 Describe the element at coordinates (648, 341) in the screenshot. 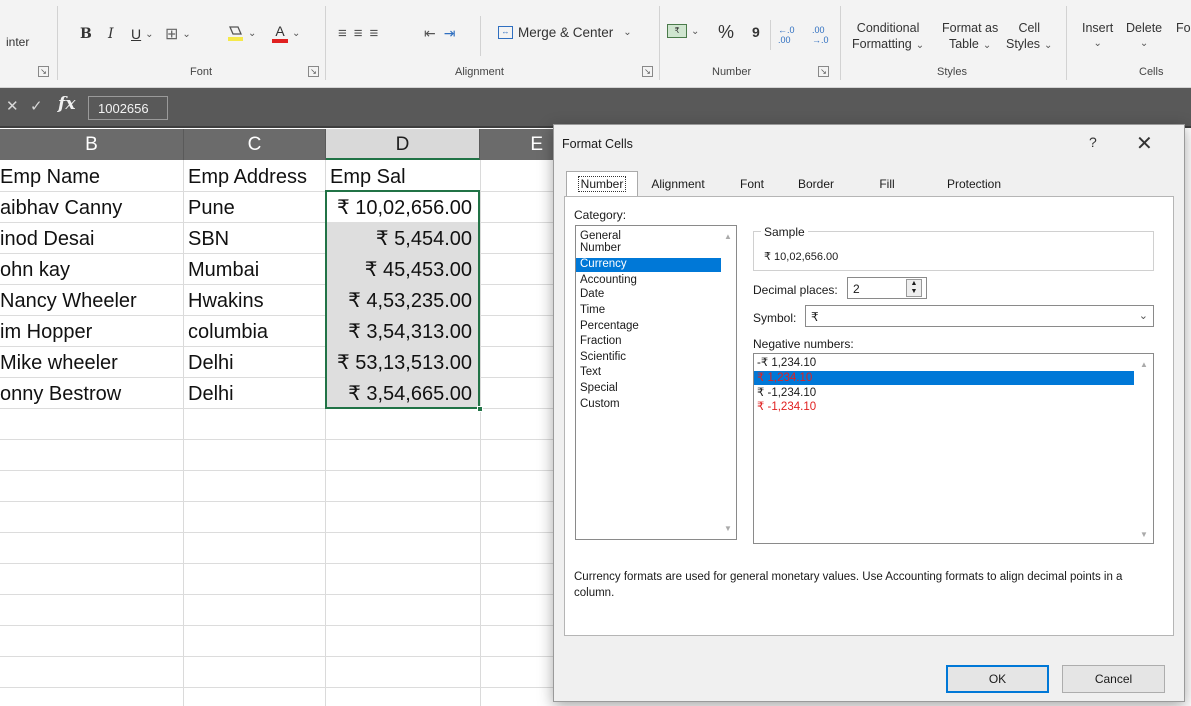

I see `category-item: Fraction` at that location.